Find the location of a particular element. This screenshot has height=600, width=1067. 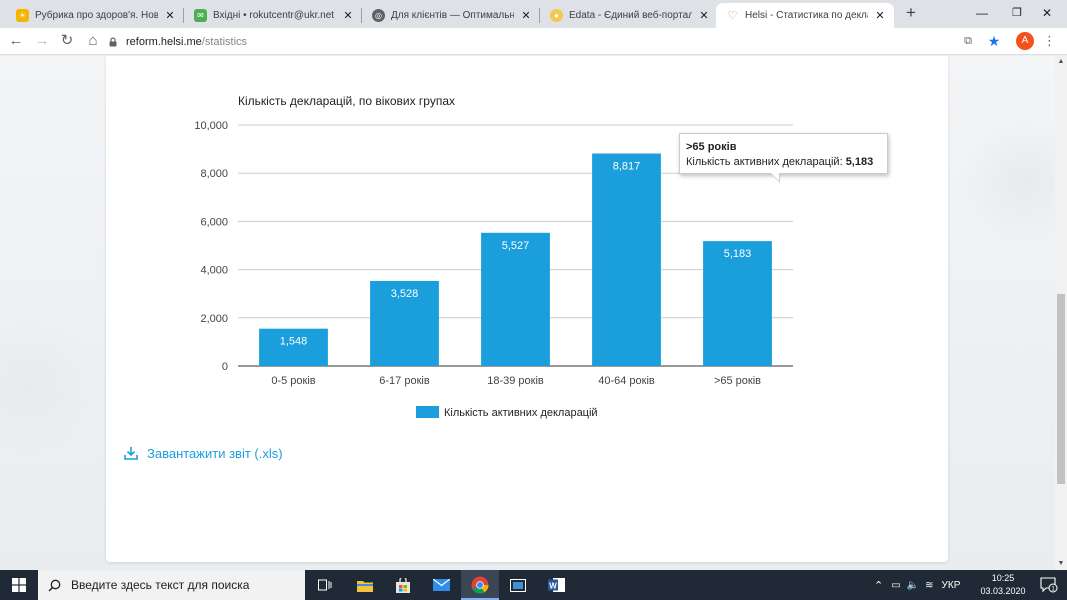

battery-icon: ▭ is located at coordinates (895, 585).